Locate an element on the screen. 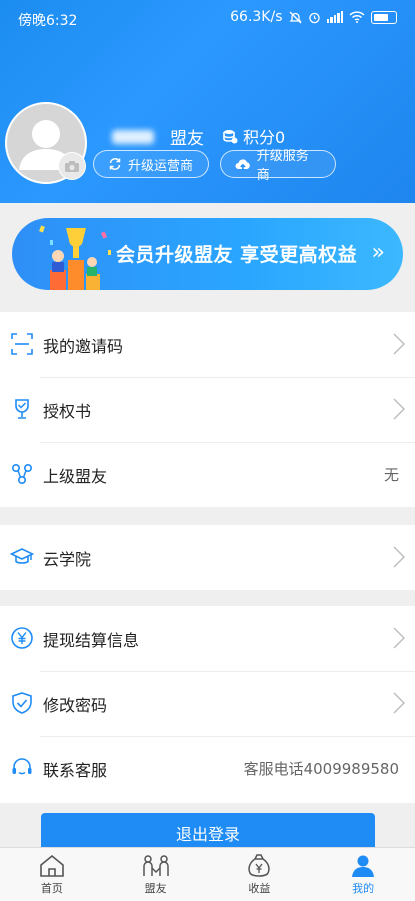 This screenshot has width=415, height=901. signal-icon is located at coordinates (334, 17).